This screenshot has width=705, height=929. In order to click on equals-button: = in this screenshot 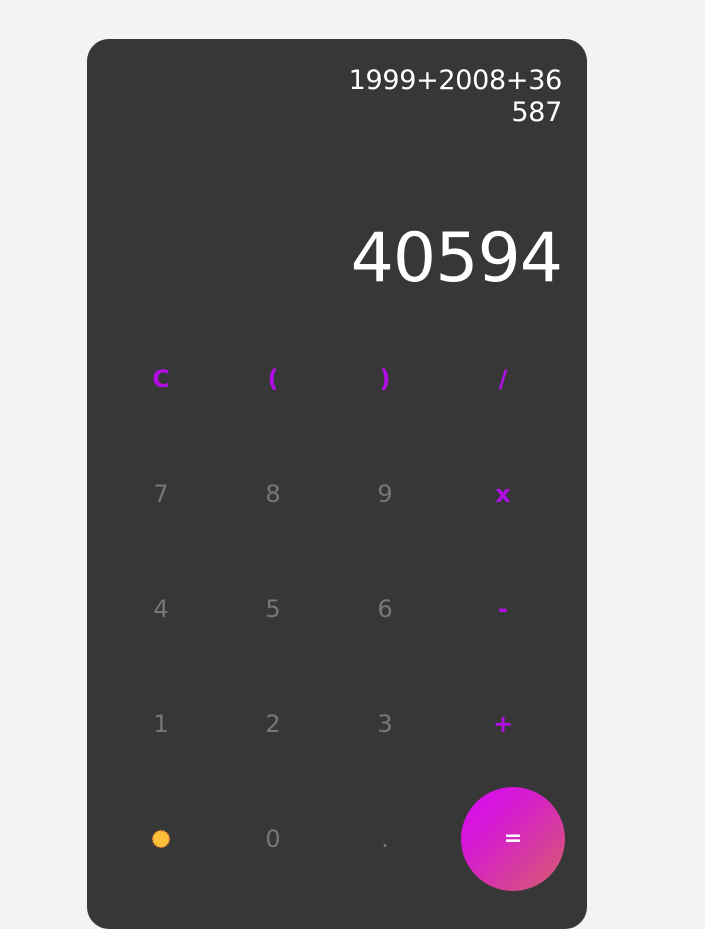, I will do `click(503, 838)`.